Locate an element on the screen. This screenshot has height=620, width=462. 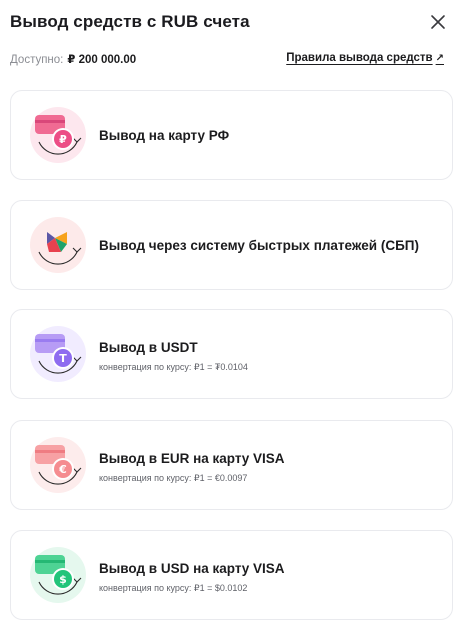
balance-label: Доступно: is located at coordinates (37, 60).